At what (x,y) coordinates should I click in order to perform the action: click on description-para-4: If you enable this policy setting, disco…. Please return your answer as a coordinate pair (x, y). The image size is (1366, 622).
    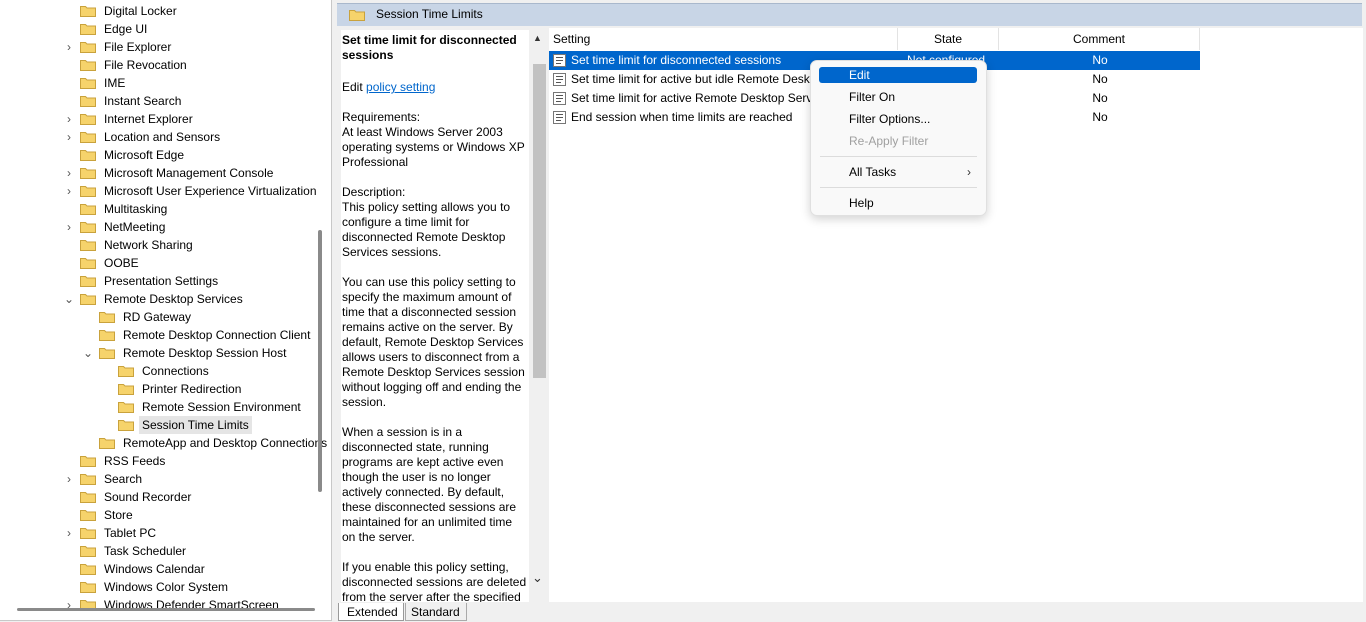
    Looking at the image, I should click on (434, 581).